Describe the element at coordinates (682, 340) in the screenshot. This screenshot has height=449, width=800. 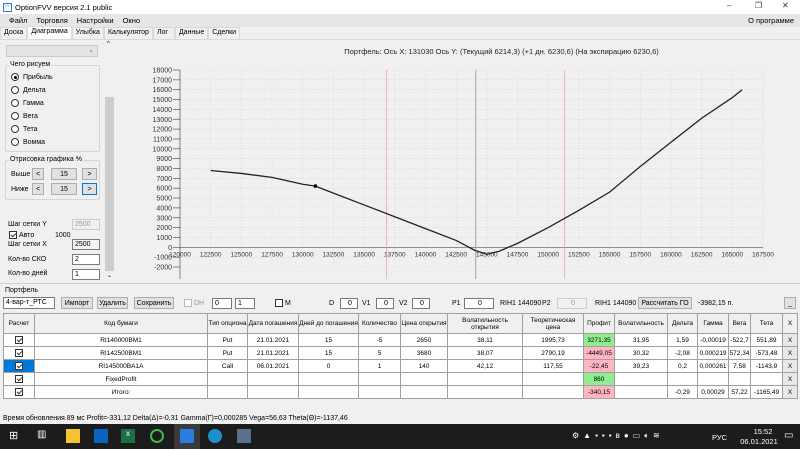
I see `cell-delta: 1,59` at that location.